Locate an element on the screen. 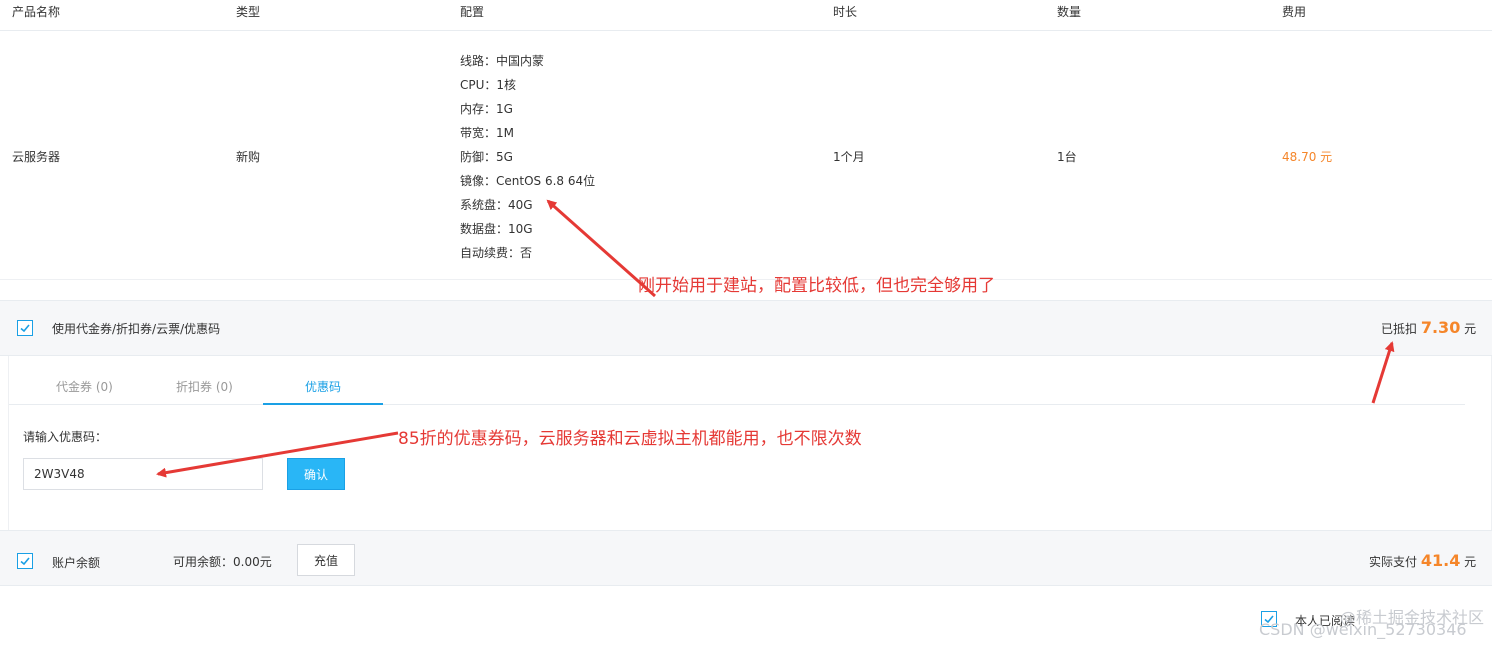  recharge-button: 充值 is located at coordinates (326, 560).